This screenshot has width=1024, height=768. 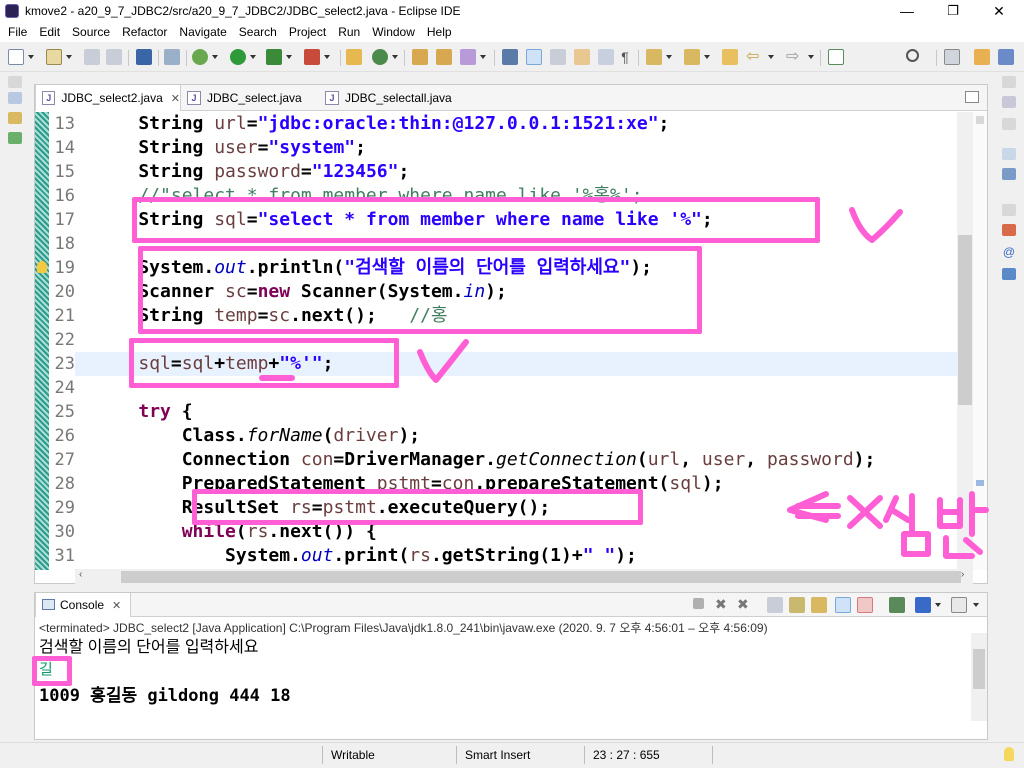 I want to click on pilcrow-icon: ¶, so click(x=625, y=57).